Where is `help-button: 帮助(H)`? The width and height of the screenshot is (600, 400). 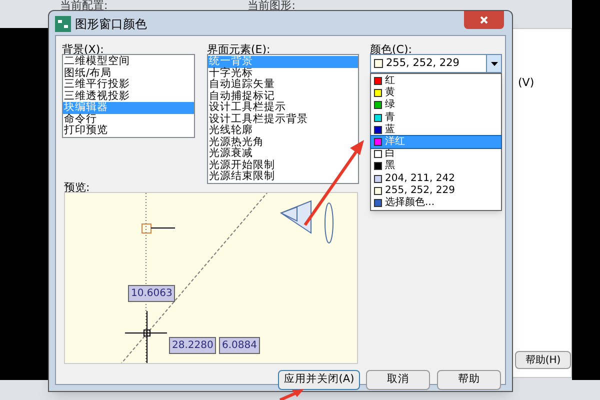 help-button: 帮助(H) is located at coordinates (543, 360).